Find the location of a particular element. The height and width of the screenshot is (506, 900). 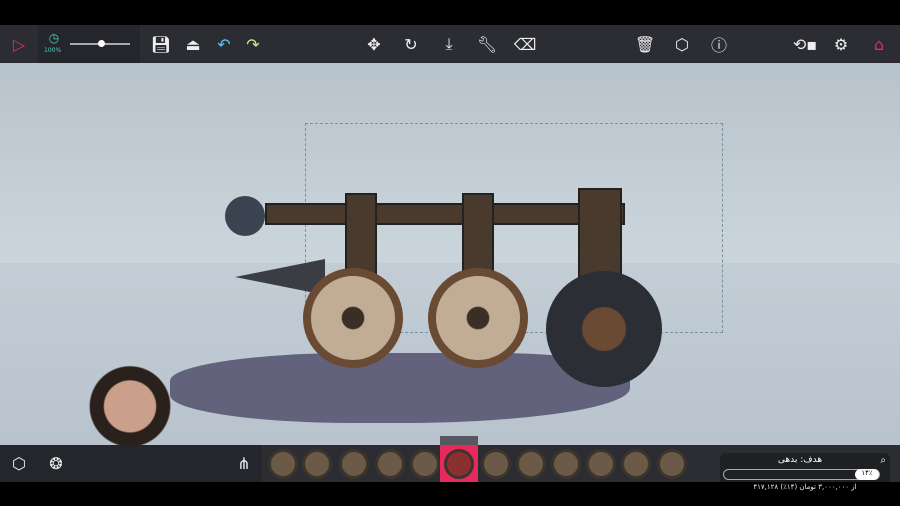

hexagon-icon: ⬡ is located at coordinates (19, 463).